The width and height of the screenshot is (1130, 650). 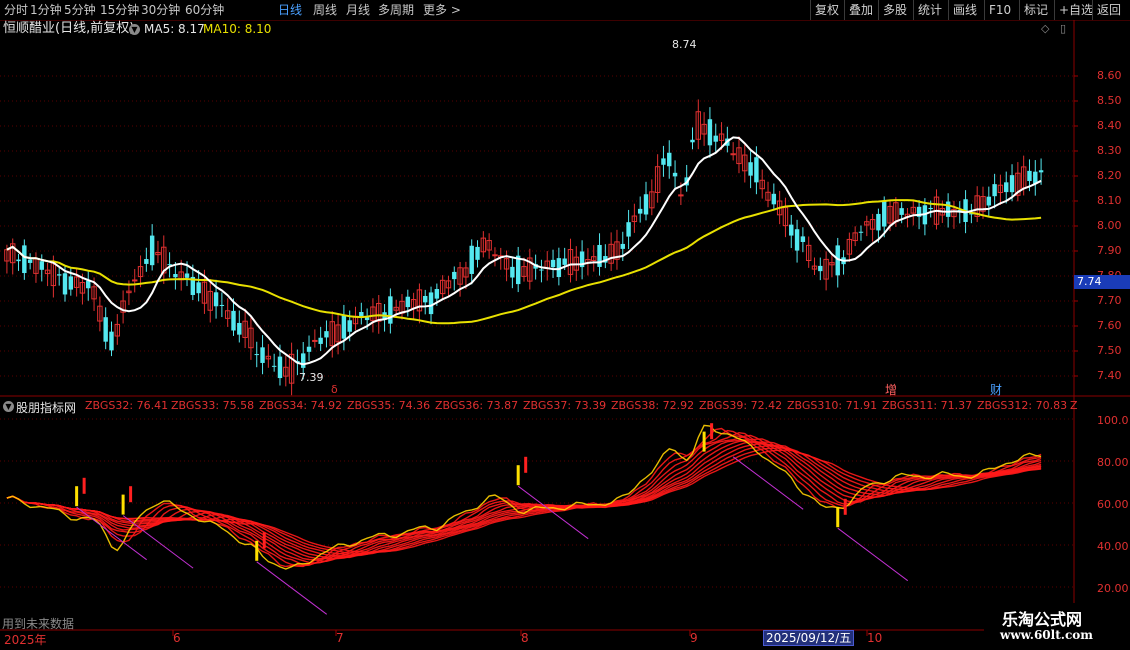 I want to click on f10-button: F10, so click(x=999, y=10).